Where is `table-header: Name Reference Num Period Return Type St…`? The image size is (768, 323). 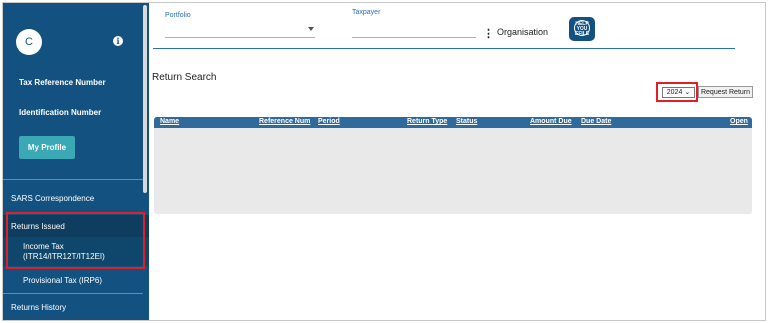 table-header: Name Reference Num Period Return Type St… is located at coordinates (453, 122).